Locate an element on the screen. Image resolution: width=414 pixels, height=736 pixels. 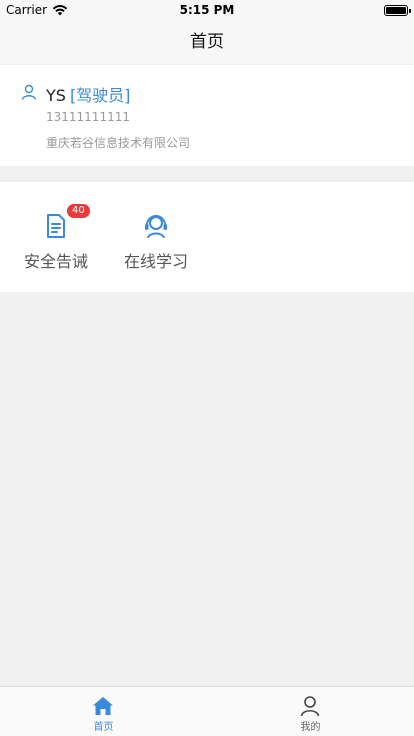
home-icon is located at coordinates (103, 706).